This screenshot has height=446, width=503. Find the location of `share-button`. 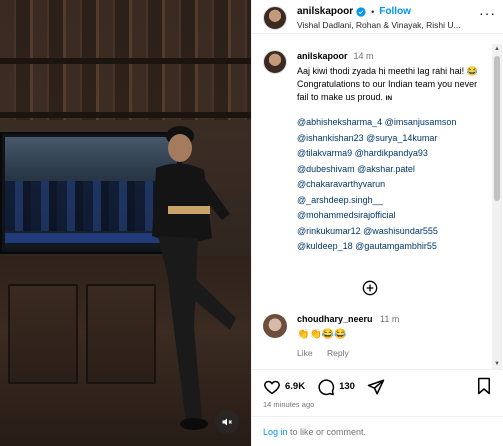

share-button is located at coordinates (376, 387).